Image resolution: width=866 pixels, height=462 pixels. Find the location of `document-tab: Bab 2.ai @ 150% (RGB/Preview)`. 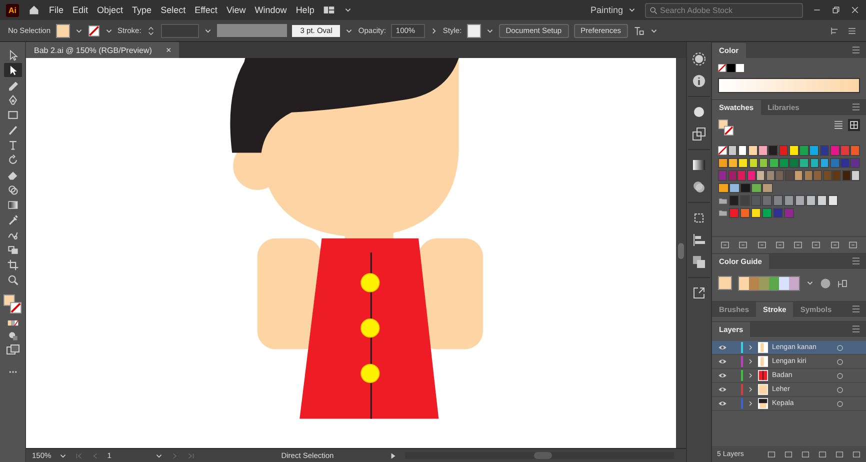

document-tab: Bab 2.ai @ 150% (RGB/Preview) is located at coordinates (93, 50).